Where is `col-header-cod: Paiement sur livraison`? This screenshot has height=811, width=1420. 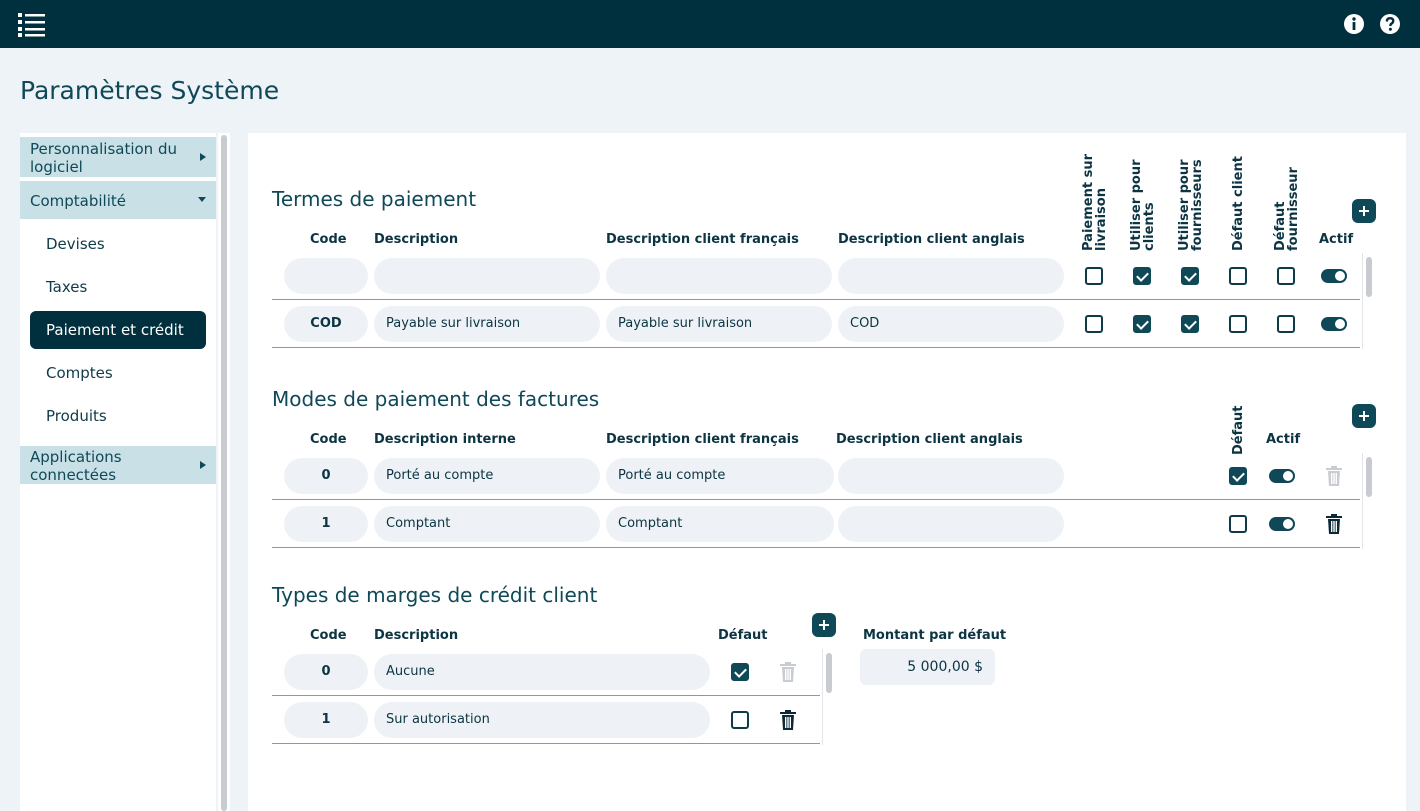
col-header-cod: Paiement sur livraison is located at coordinates (1095, 202).